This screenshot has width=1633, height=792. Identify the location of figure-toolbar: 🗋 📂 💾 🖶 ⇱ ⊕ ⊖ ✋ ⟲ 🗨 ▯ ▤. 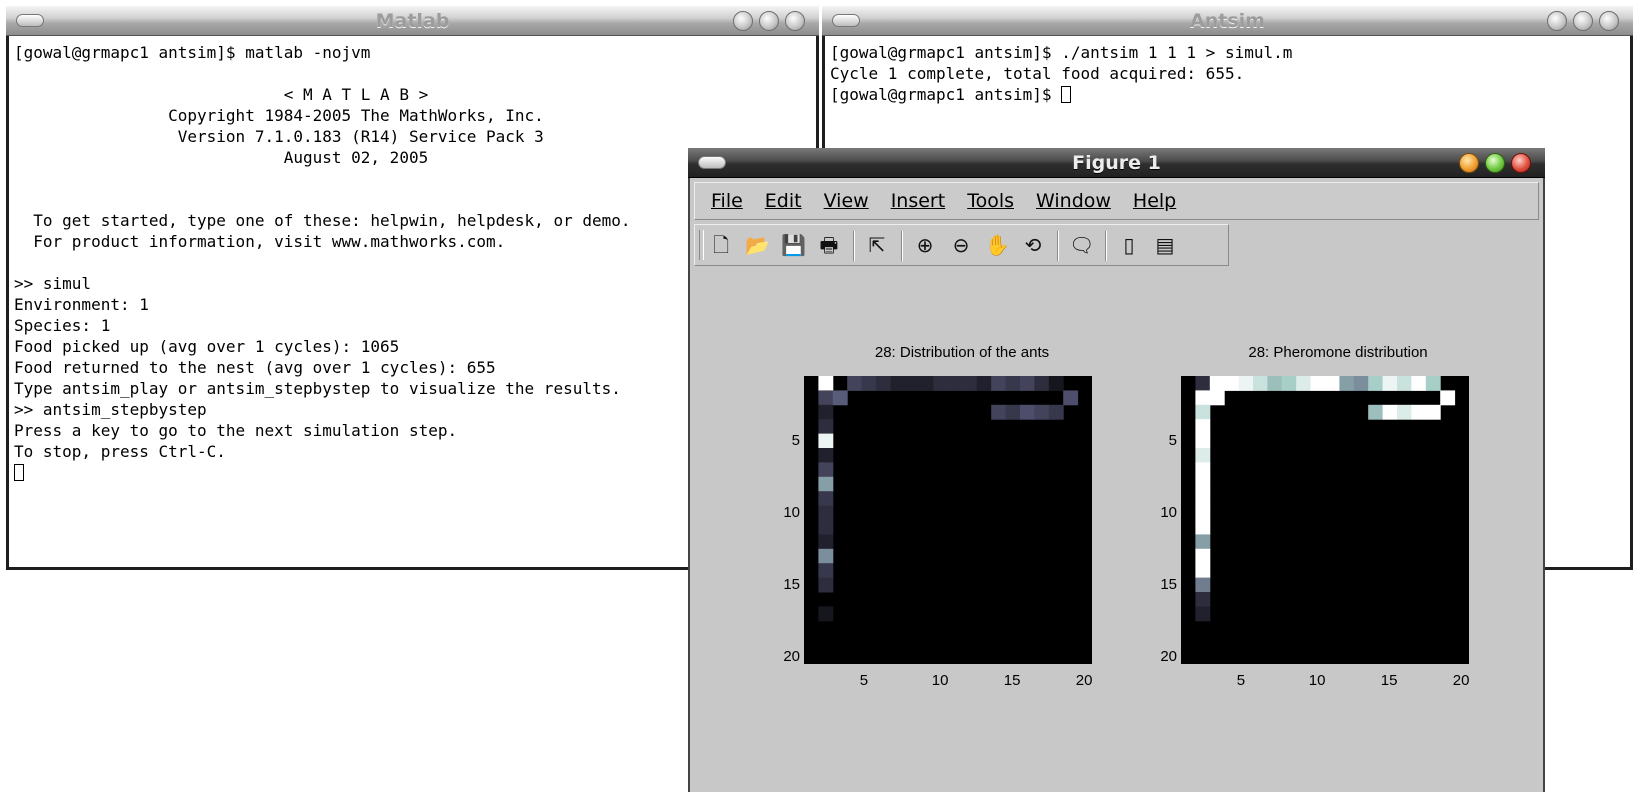
(961, 245).